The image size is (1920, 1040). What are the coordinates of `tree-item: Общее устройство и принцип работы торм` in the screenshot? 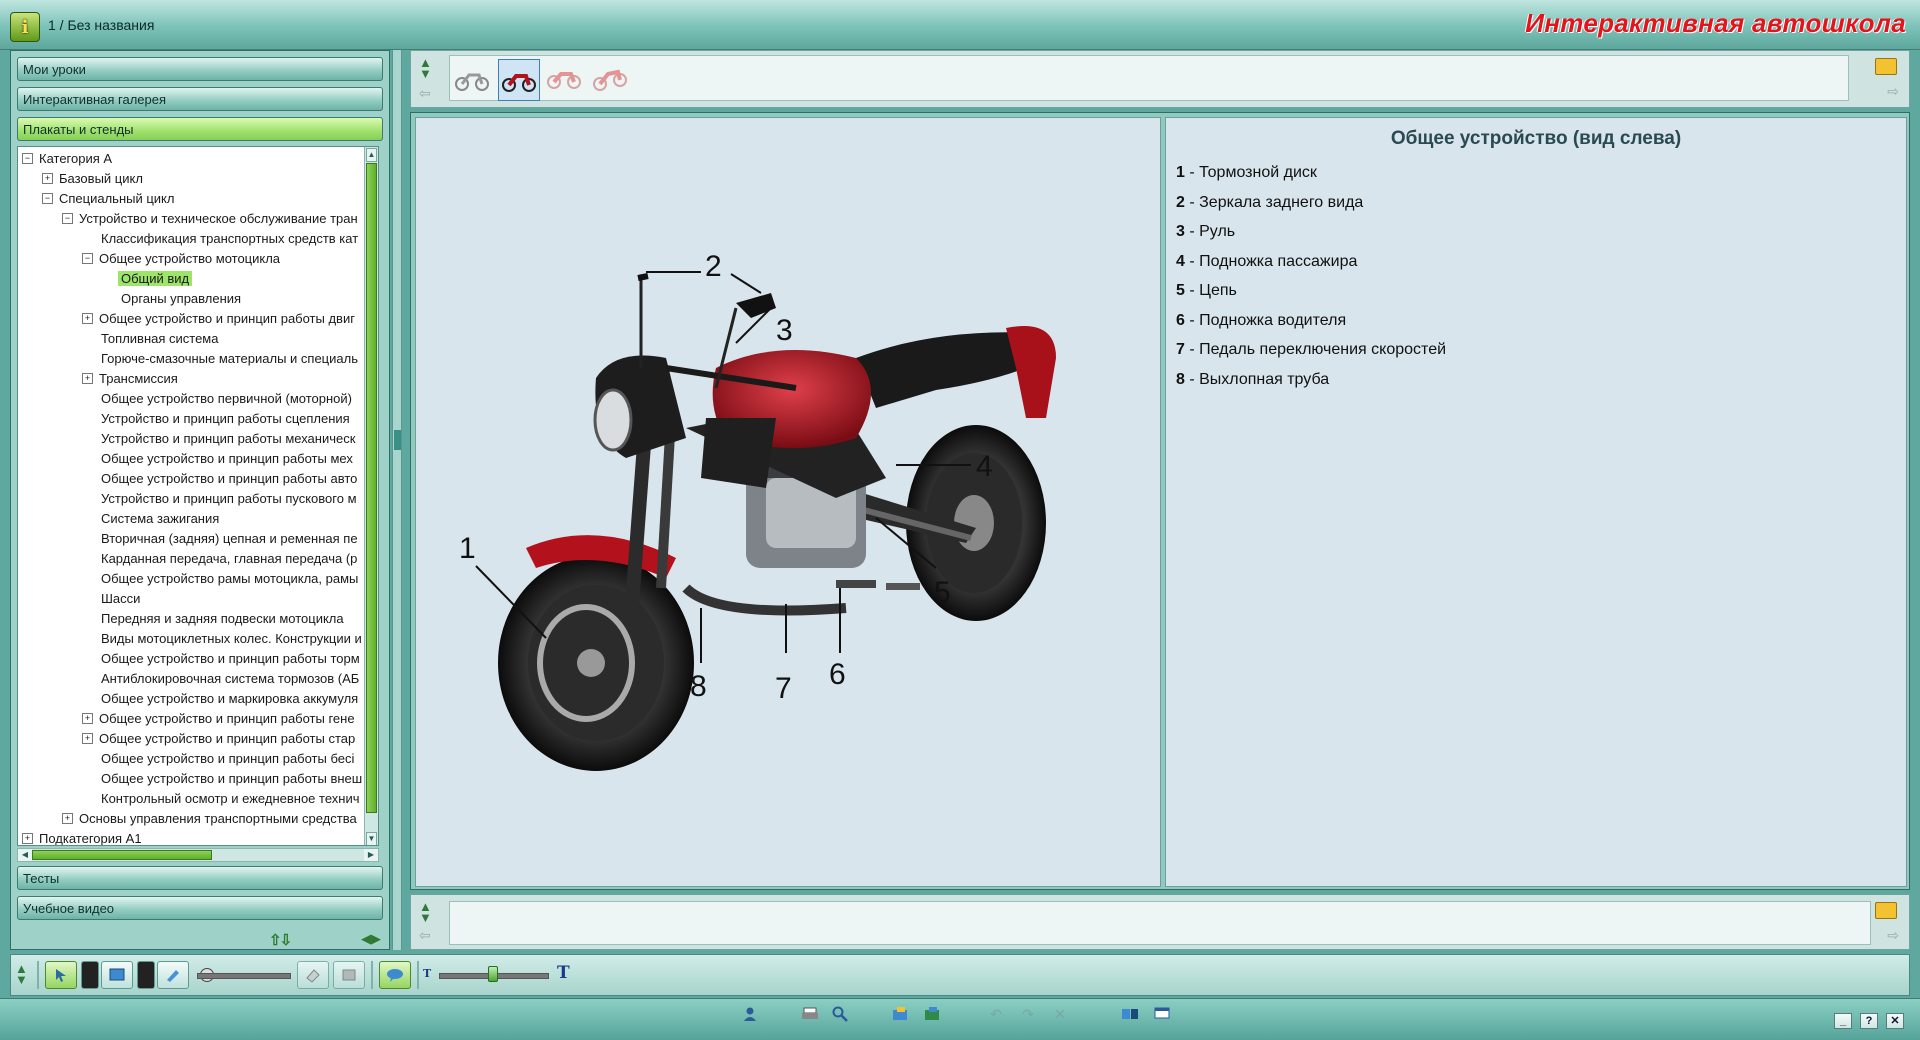 It's located at (222, 659).